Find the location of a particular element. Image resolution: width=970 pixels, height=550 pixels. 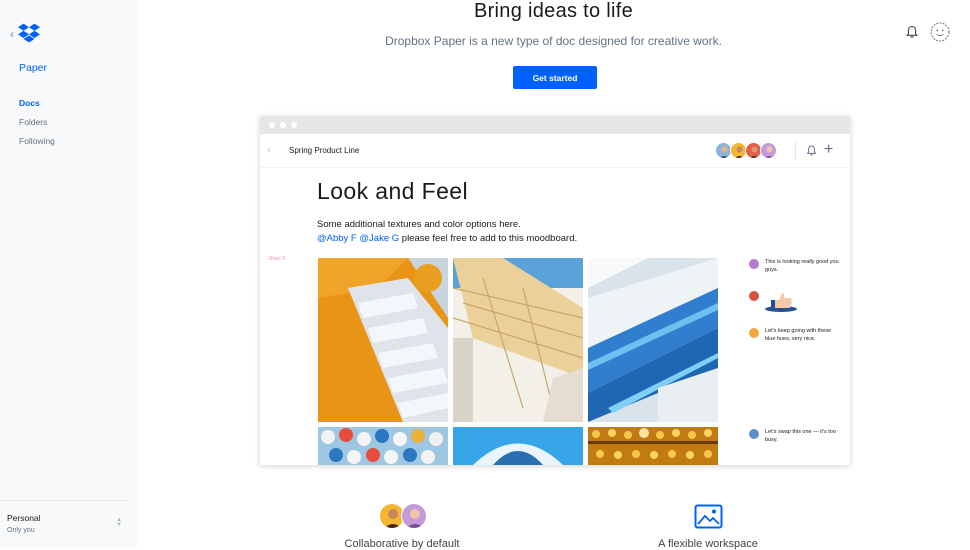

collaborator-avatar is located at coordinates (768, 150).